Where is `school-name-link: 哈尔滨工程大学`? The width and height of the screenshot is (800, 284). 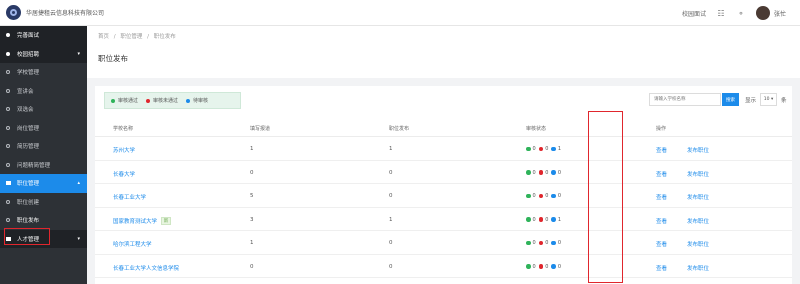
school-name-link: 哈尔滨工程大学 is located at coordinates (132, 244).